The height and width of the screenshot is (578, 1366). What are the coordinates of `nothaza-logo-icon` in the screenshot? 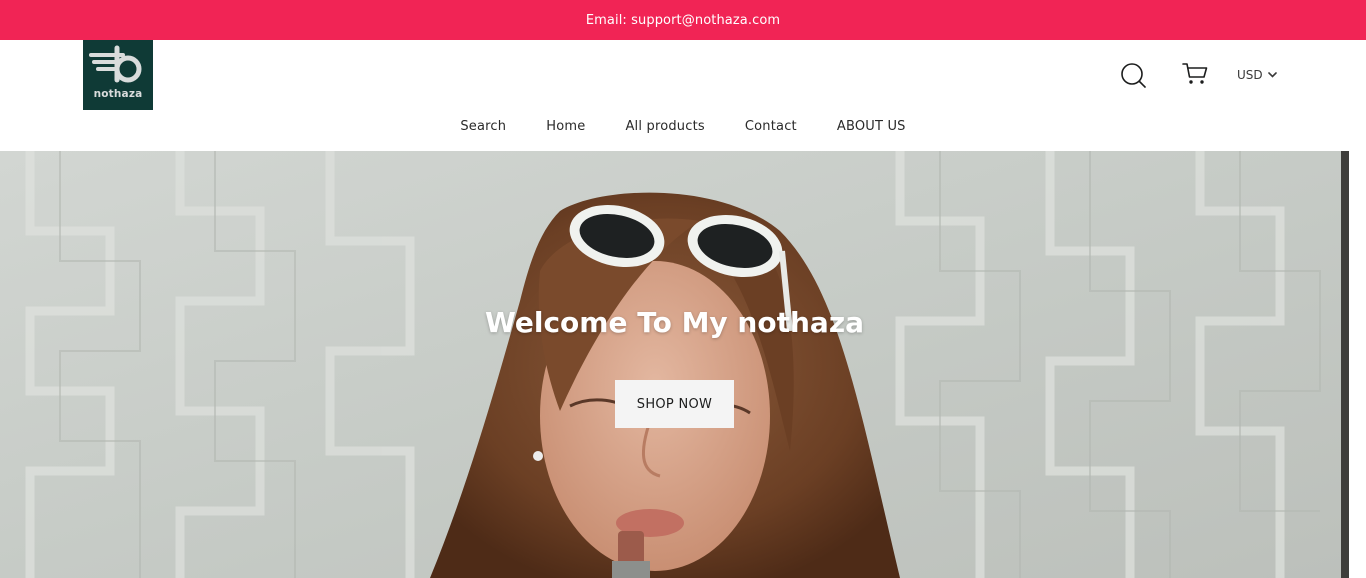 It's located at (115, 64).